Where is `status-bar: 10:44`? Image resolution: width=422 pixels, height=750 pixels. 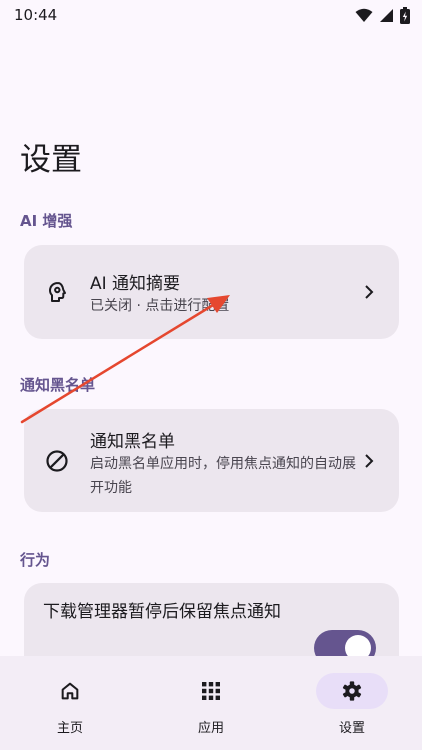
status-bar: 10:44 is located at coordinates (211, 15).